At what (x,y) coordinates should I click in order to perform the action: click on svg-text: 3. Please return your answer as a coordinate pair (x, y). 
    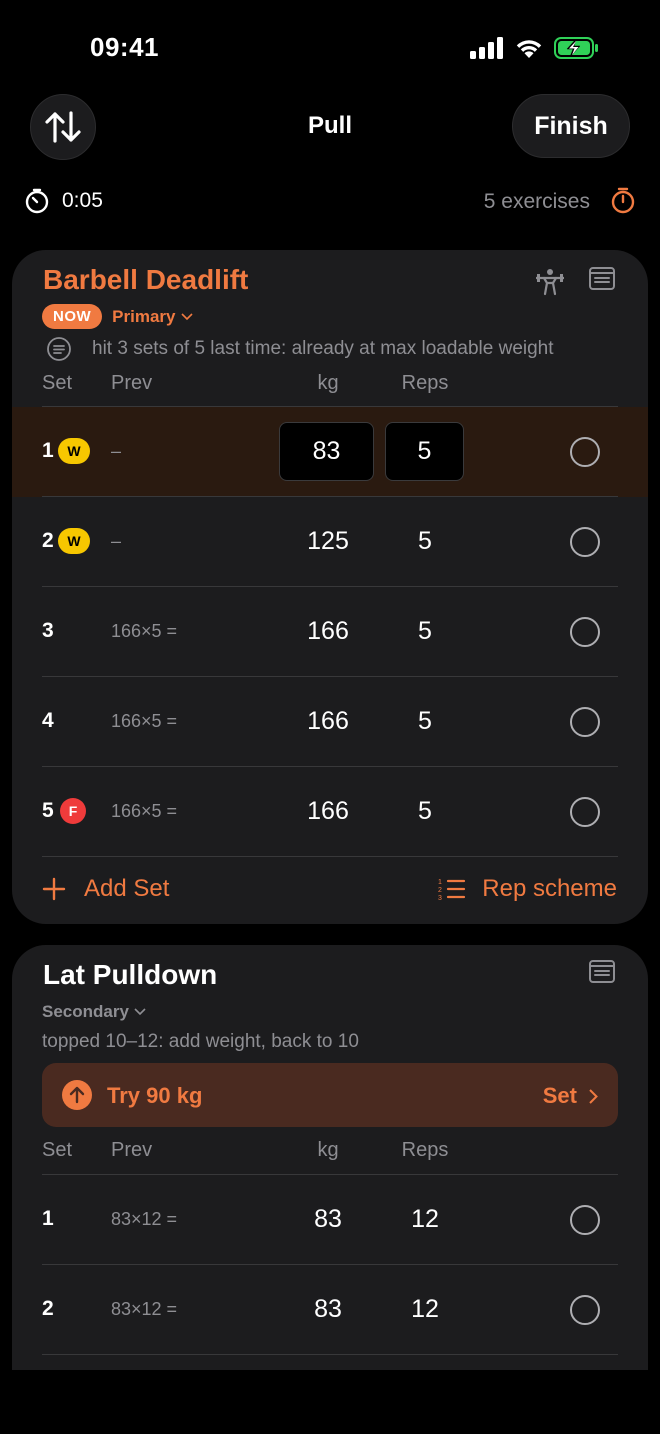
    Looking at the image, I should click on (440, 898).